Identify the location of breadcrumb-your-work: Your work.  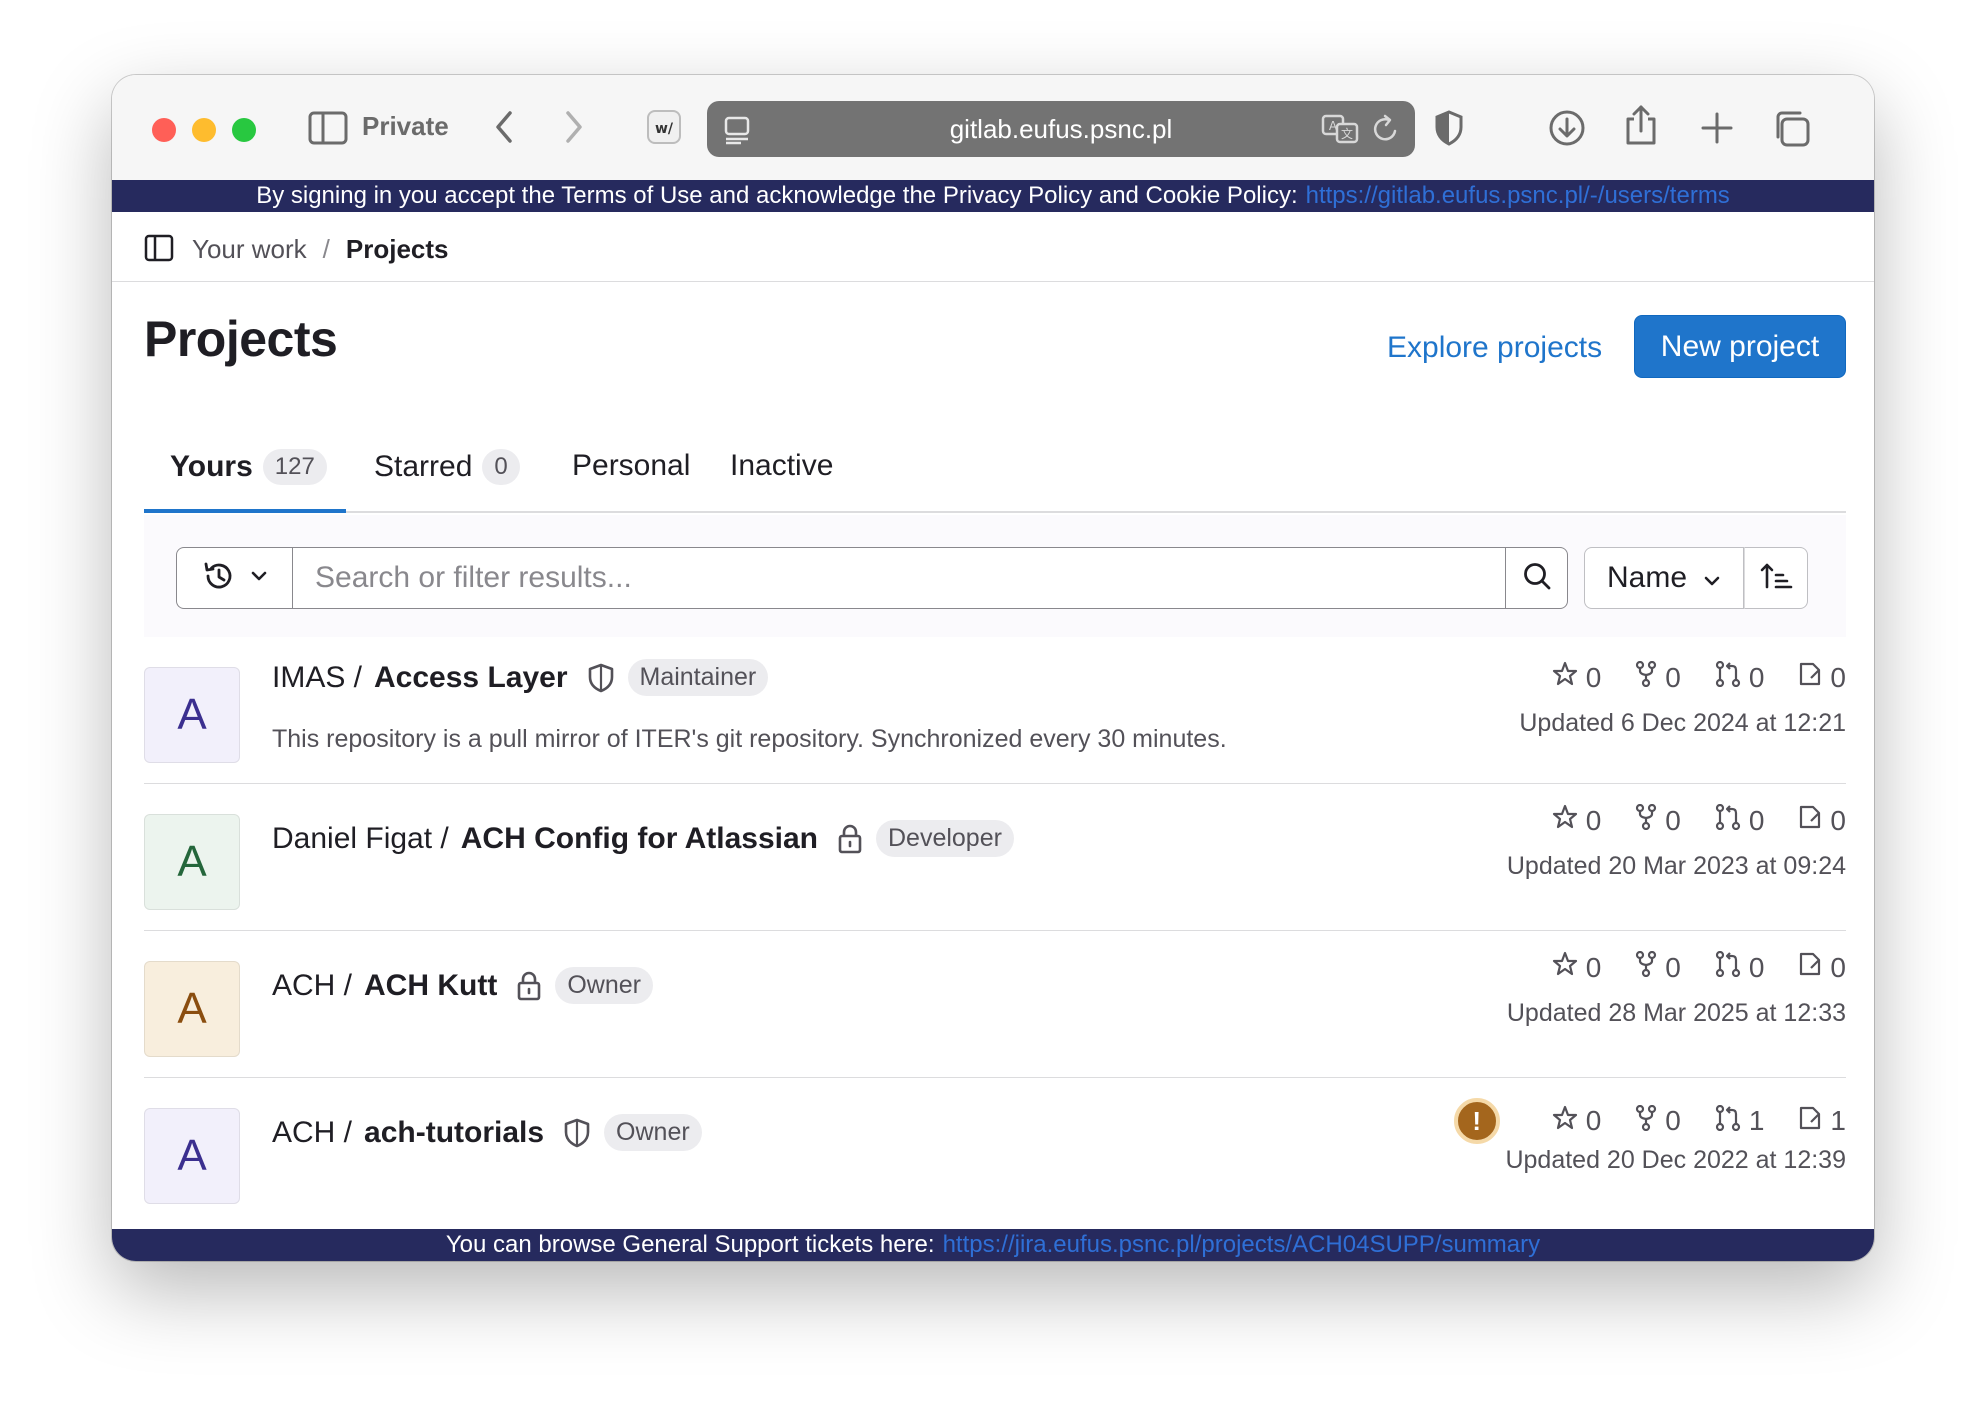
(249, 249).